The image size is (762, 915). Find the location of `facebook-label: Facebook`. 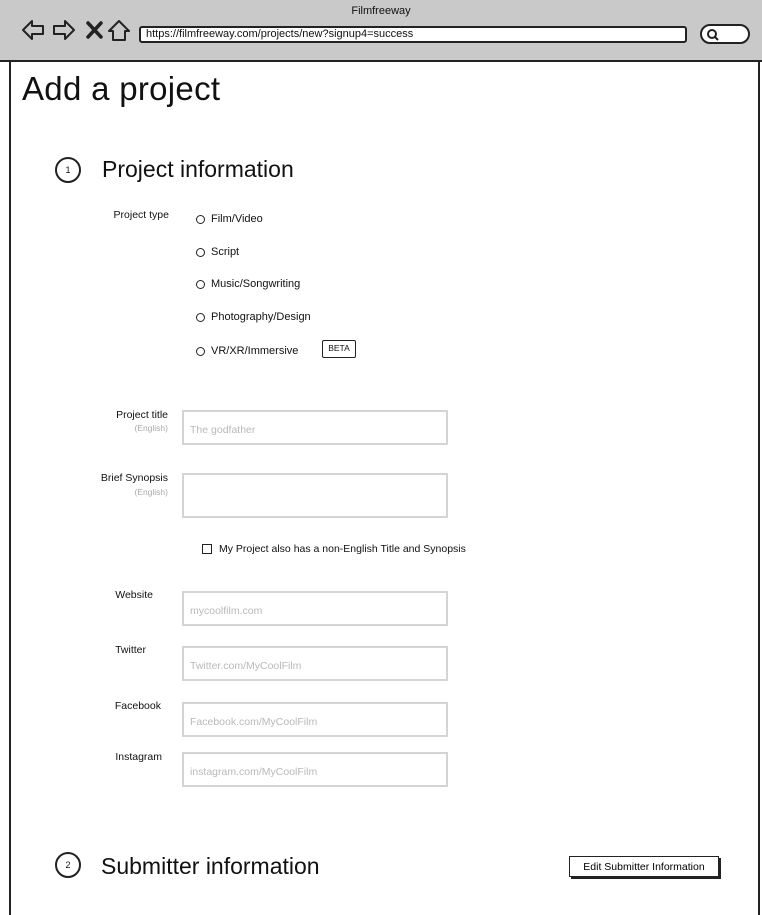

facebook-label: Facebook is located at coordinates (137, 706).